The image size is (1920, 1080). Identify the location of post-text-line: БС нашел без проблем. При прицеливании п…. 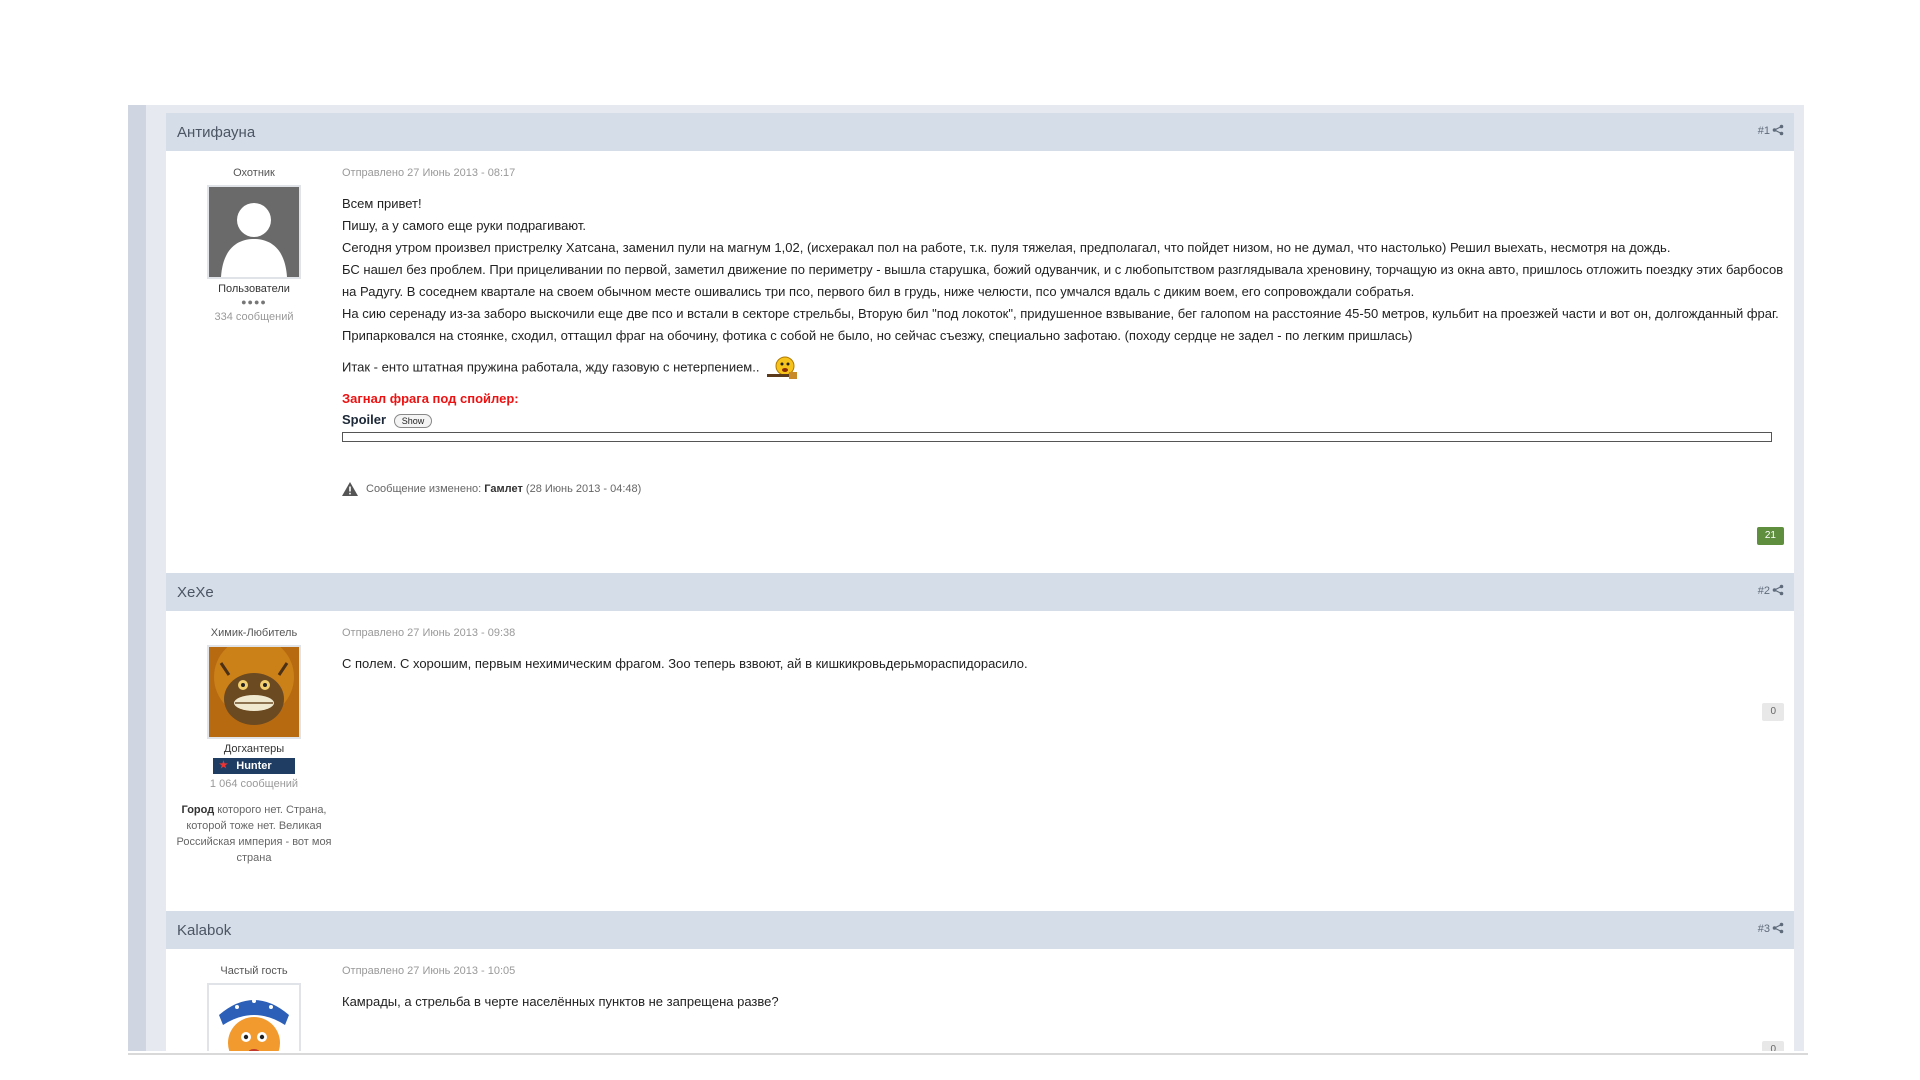
(1063, 280).